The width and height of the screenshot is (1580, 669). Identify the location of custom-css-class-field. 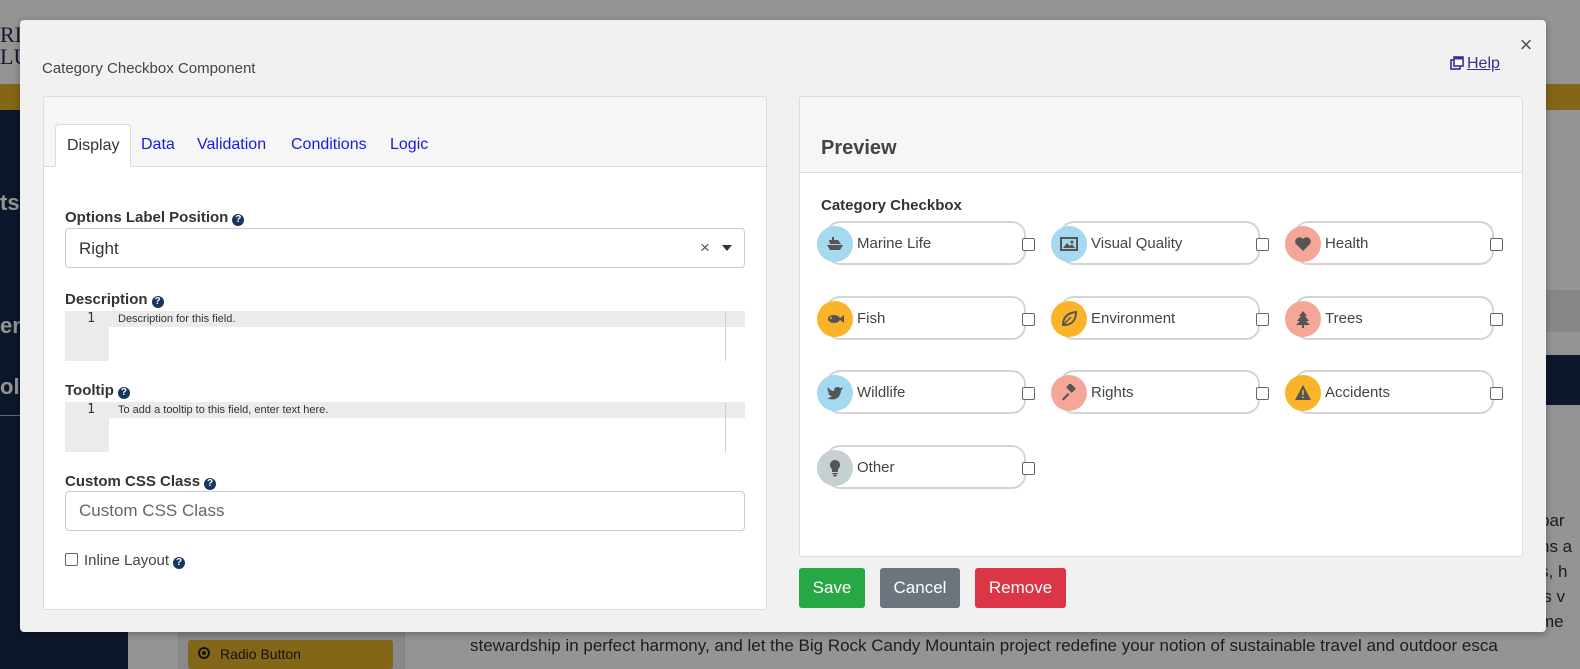
(405, 511).